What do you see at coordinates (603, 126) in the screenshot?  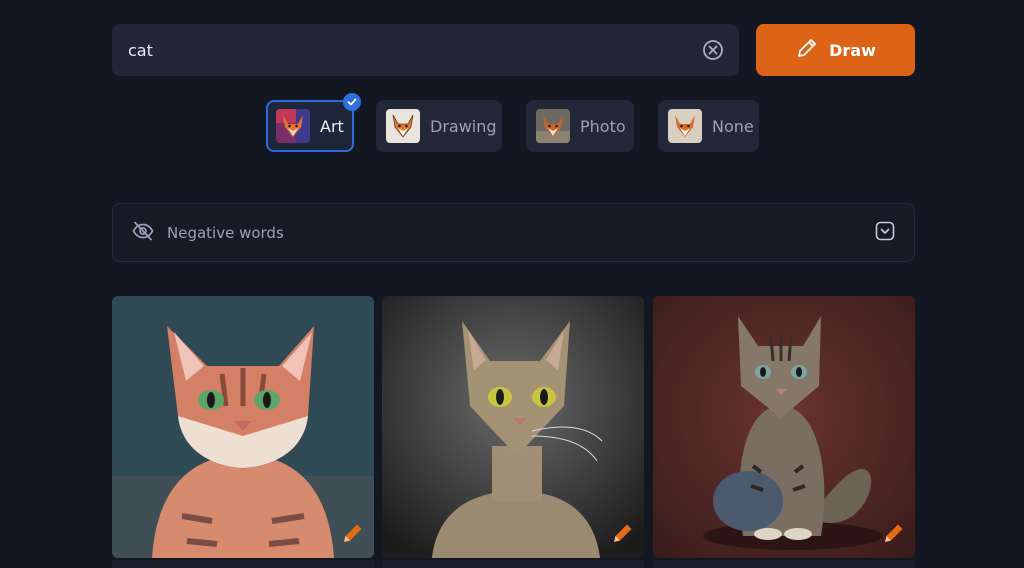 I see `style-chip-label: Photo` at bounding box center [603, 126].